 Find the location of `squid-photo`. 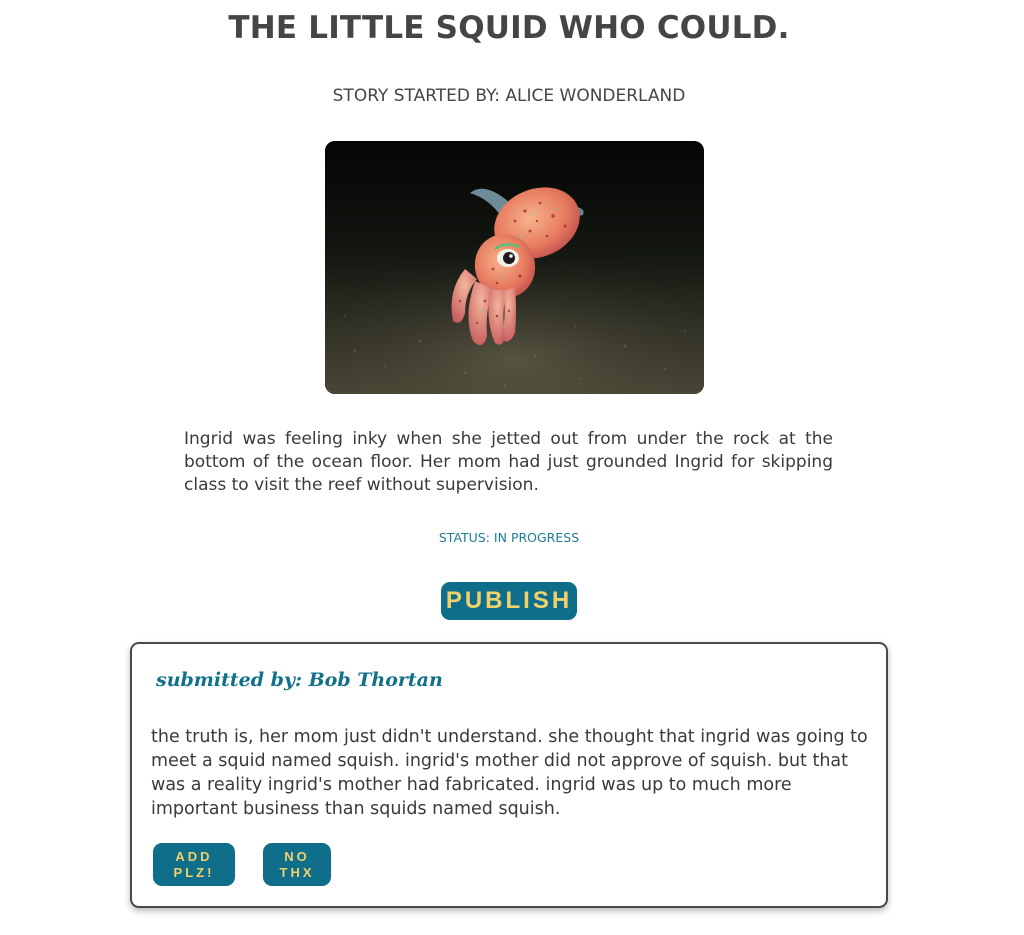

squid-photo is located at coordinates (514, 267).